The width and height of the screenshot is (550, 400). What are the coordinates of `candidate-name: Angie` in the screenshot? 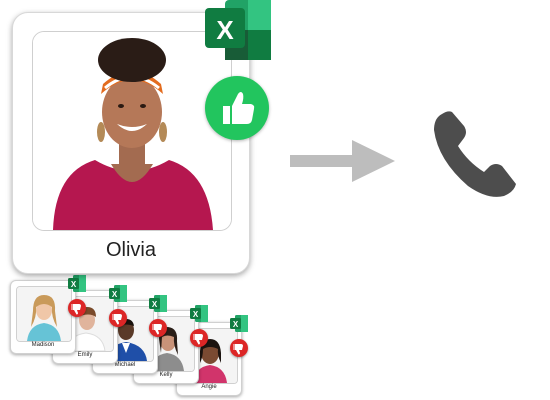 It's located at (209, 387).